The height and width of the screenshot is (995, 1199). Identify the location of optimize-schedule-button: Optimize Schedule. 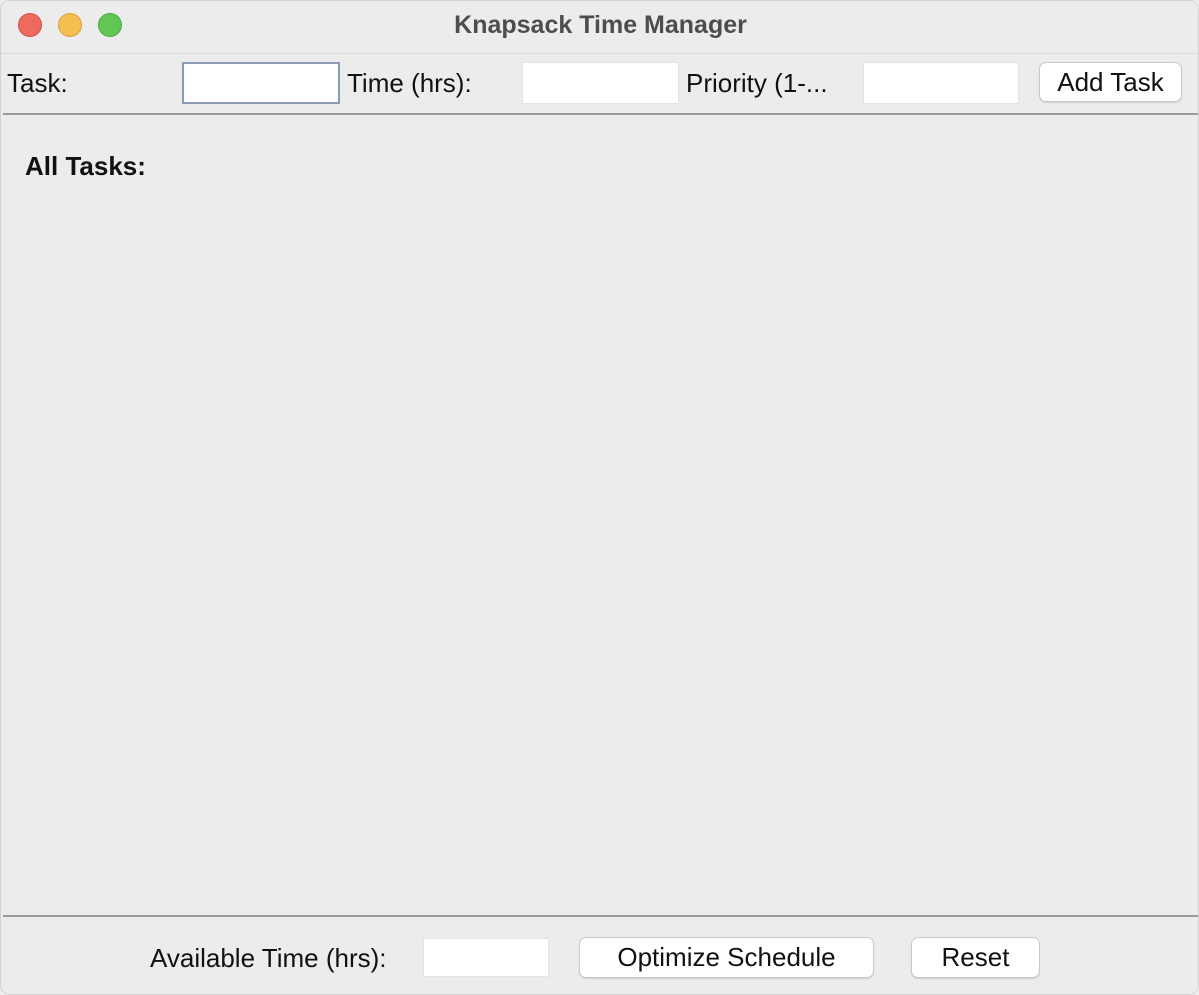
(726, 957).